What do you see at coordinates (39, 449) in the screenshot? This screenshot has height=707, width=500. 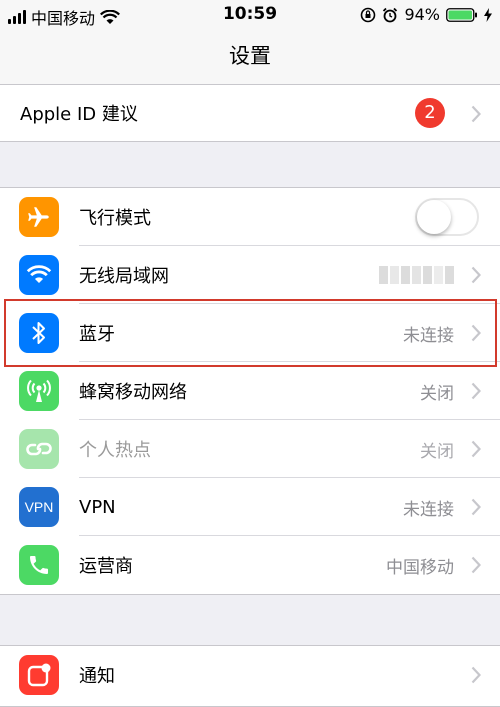 I see `hotspot-icon` at bounding box center [39, 449].